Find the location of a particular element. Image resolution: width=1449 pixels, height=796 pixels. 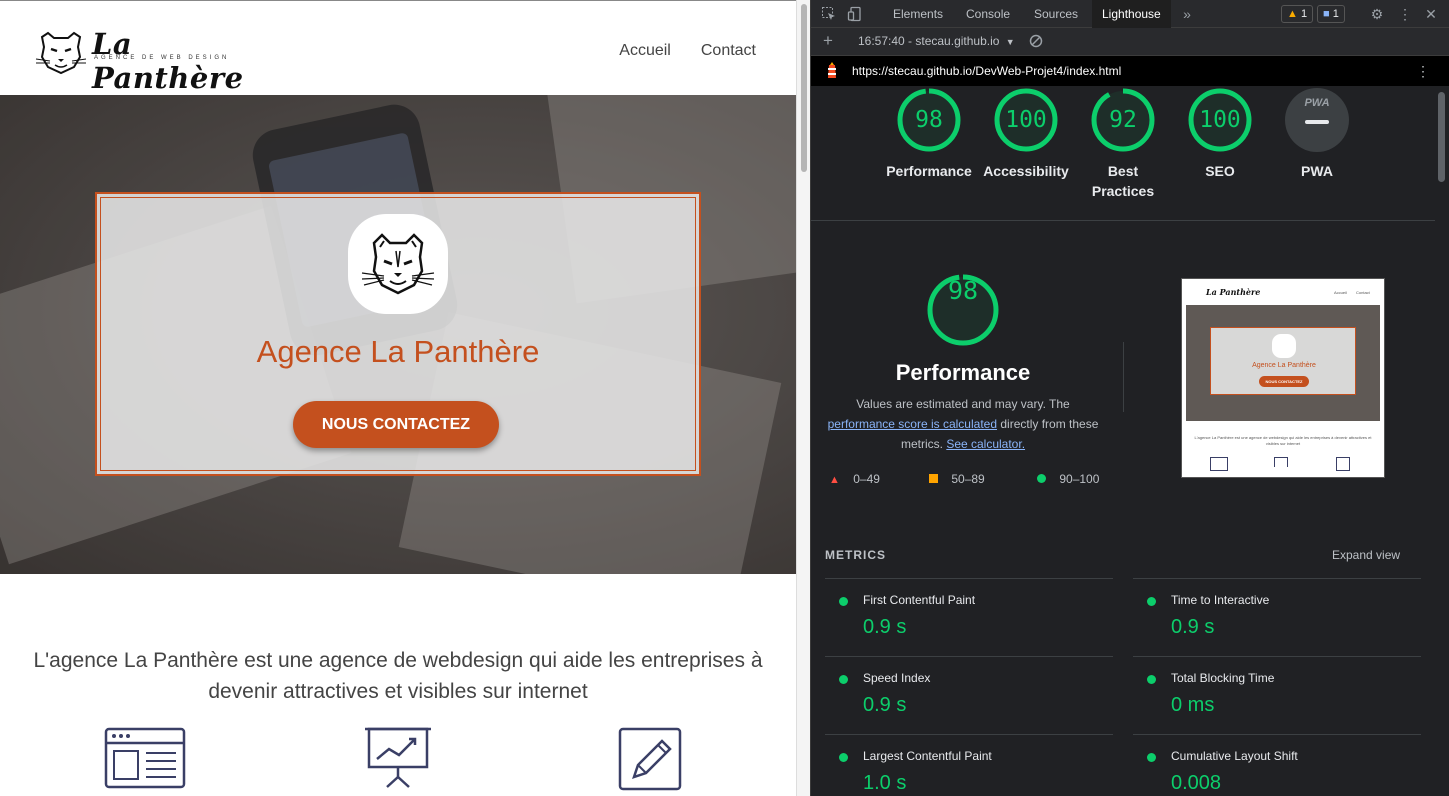

gauge-pwa-label: PWA is located at coordinates (1317, 171).